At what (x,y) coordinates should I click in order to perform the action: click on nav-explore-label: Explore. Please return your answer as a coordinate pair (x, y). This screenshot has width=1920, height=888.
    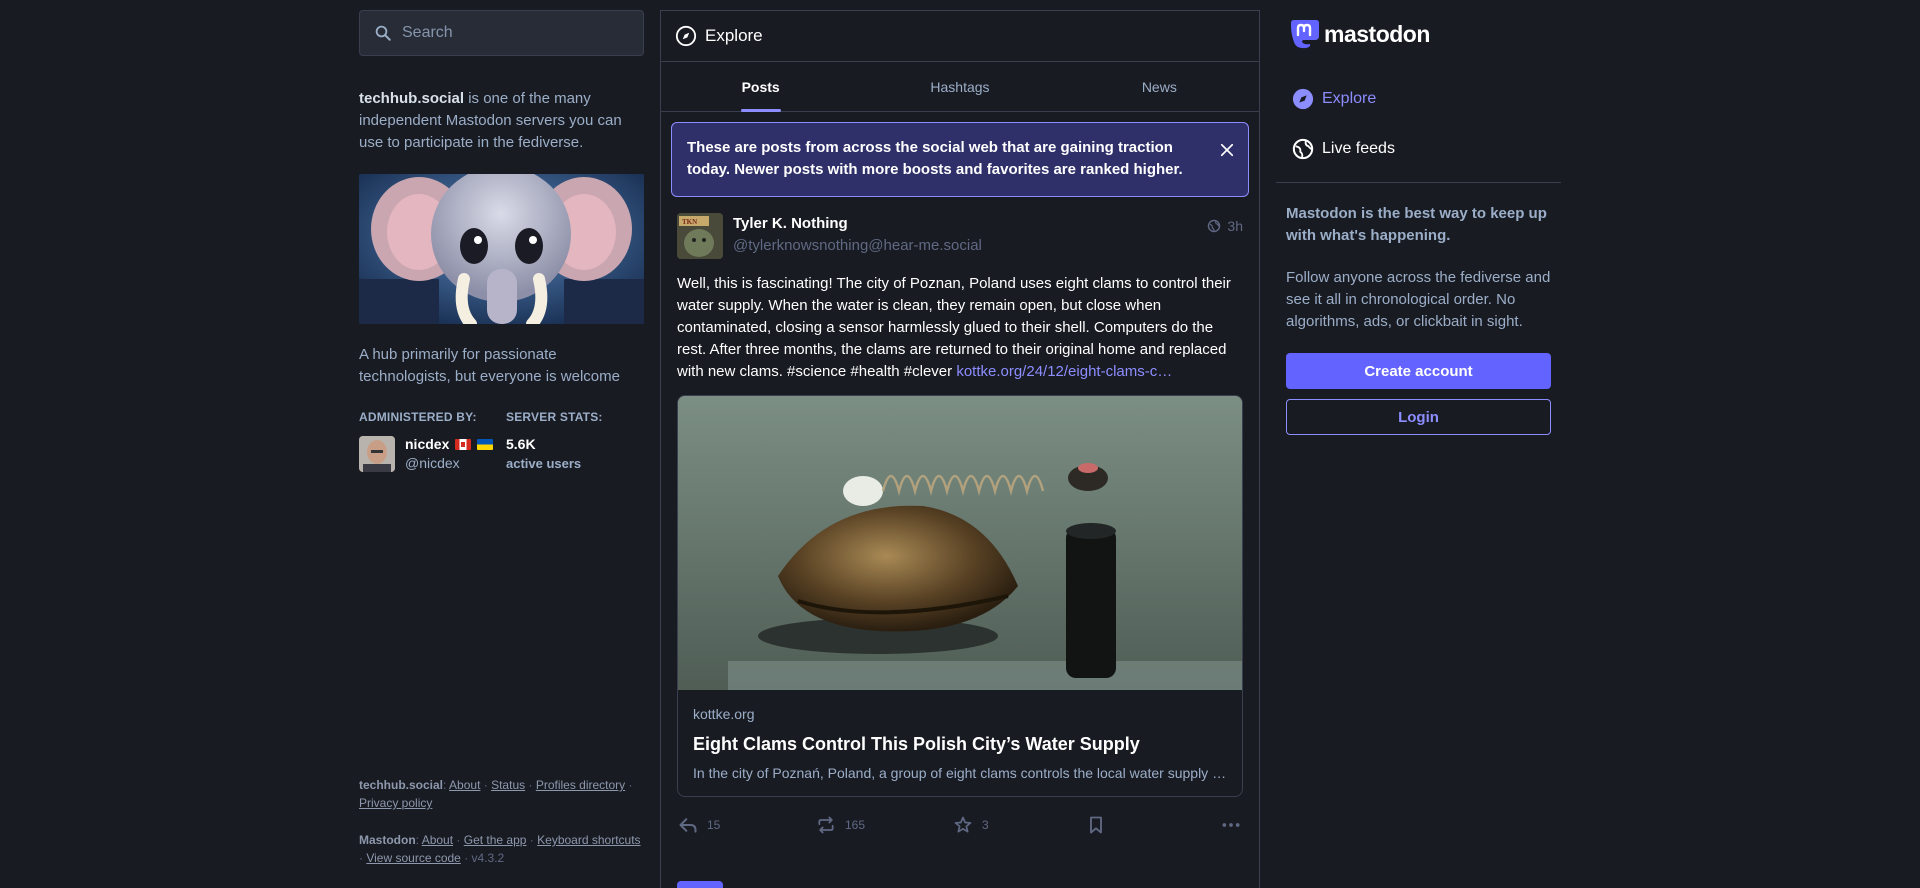
    Looking at the image, I should click on (1349, 98).